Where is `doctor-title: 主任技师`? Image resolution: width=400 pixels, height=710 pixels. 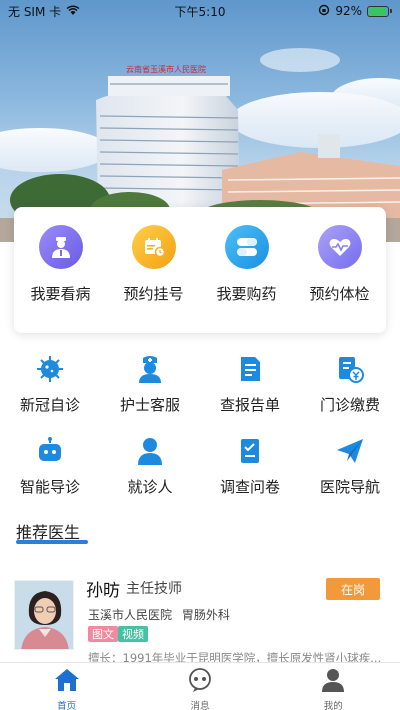 doctor-title: 主任技师 is located at coordinates (154, 589).